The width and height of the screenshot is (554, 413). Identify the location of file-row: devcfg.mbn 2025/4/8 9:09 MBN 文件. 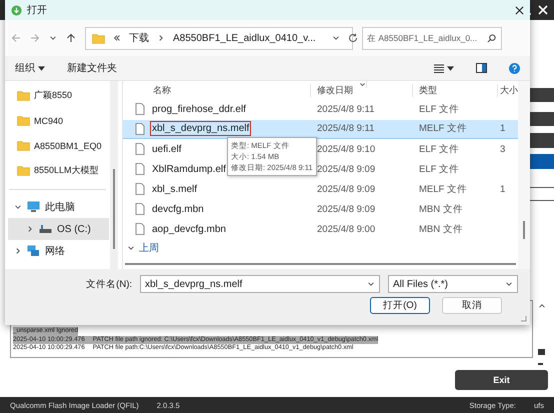
(320, 209).